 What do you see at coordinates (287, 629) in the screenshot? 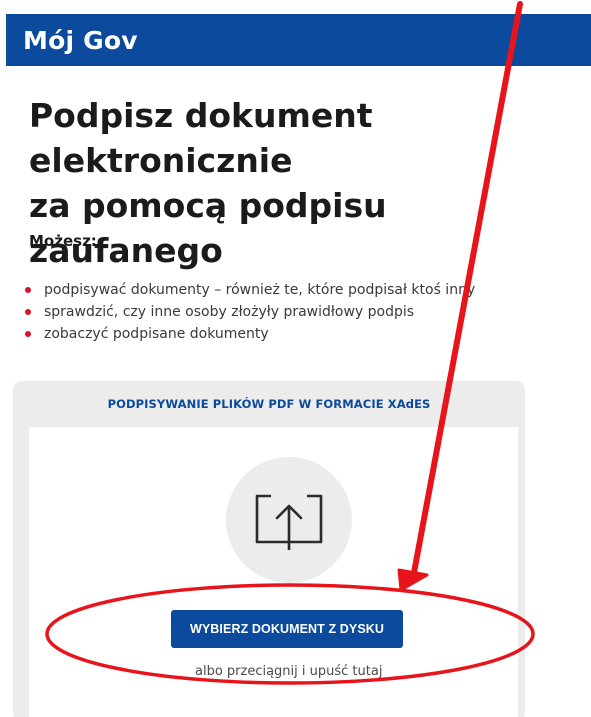
I see `choose-document-button: WYBIERZ DOKUMENT Z DYSKU` at bounding box center [287, 629].